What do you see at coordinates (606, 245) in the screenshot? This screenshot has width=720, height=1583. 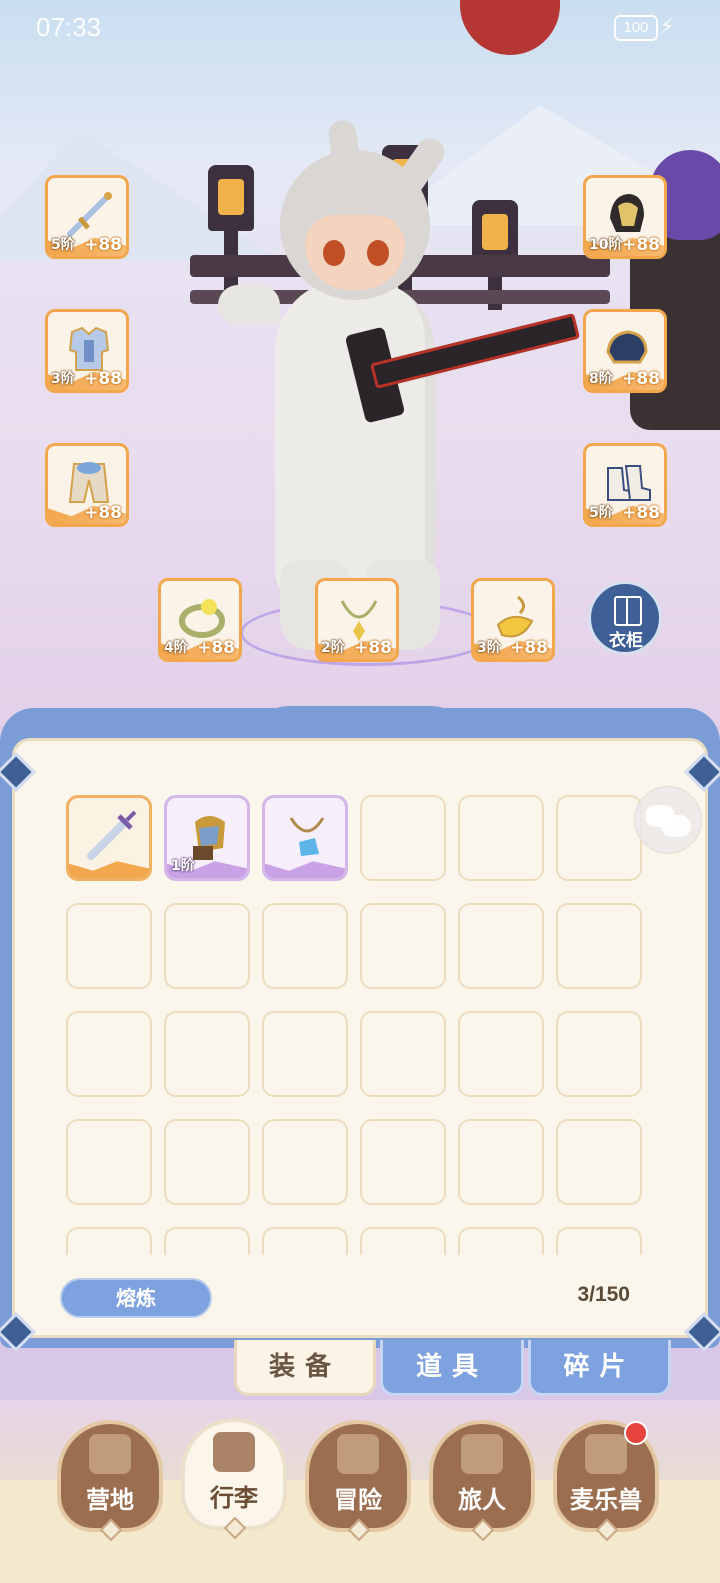 I see `tier-label: 10阶` at bounding box center [606, 245].